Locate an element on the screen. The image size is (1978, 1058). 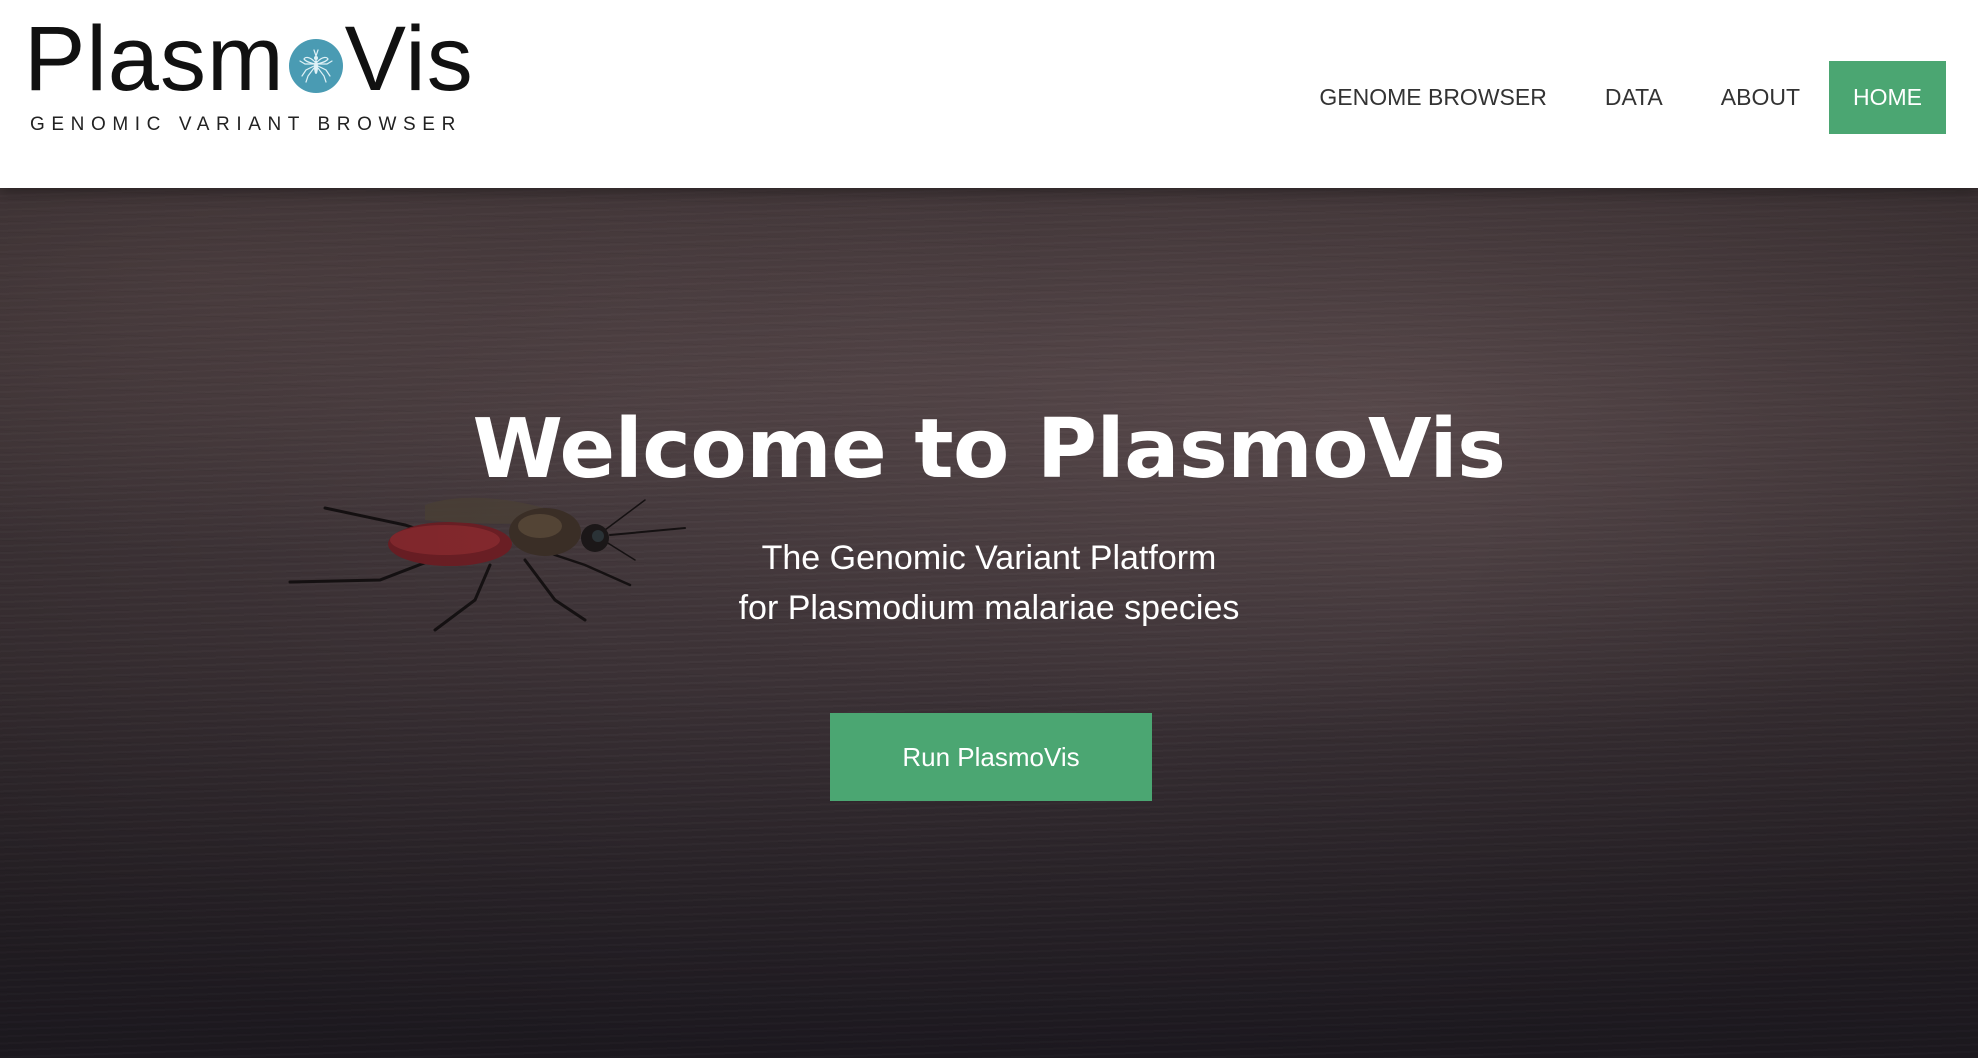
logo-wordmark: Plasm Vis is located at coordinates (249, 59).